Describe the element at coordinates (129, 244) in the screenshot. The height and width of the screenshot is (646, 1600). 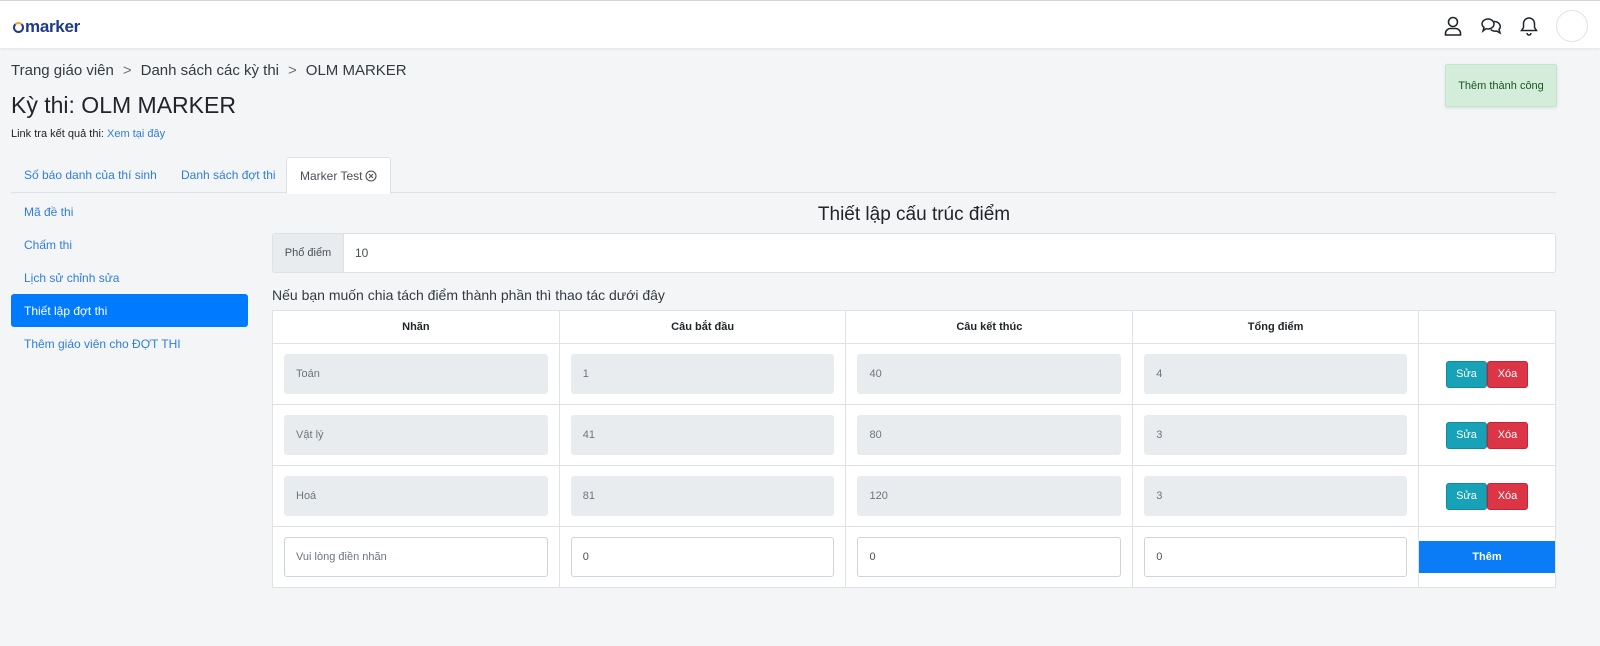
I see `sidebar-item-grading: Chấm thi` at that location.